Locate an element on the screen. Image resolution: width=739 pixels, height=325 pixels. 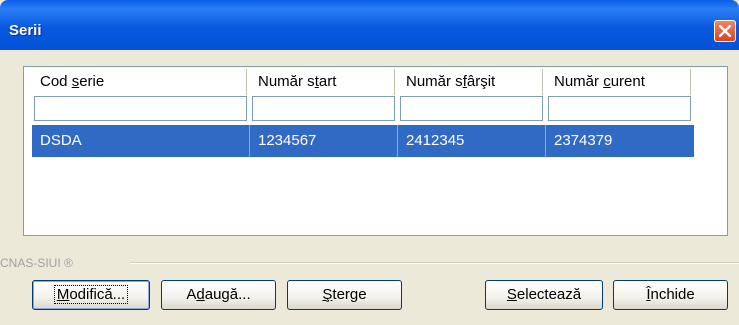
column-header-numar-sfarsit: Număr sfârşit is located at coordinates (471, 82).